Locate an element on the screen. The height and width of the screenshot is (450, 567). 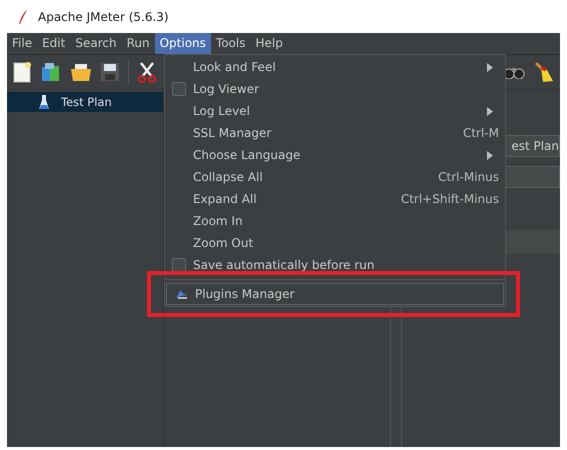
menu-item: Collapse All Ctrl-Minus is located at coordinates (335, 177).